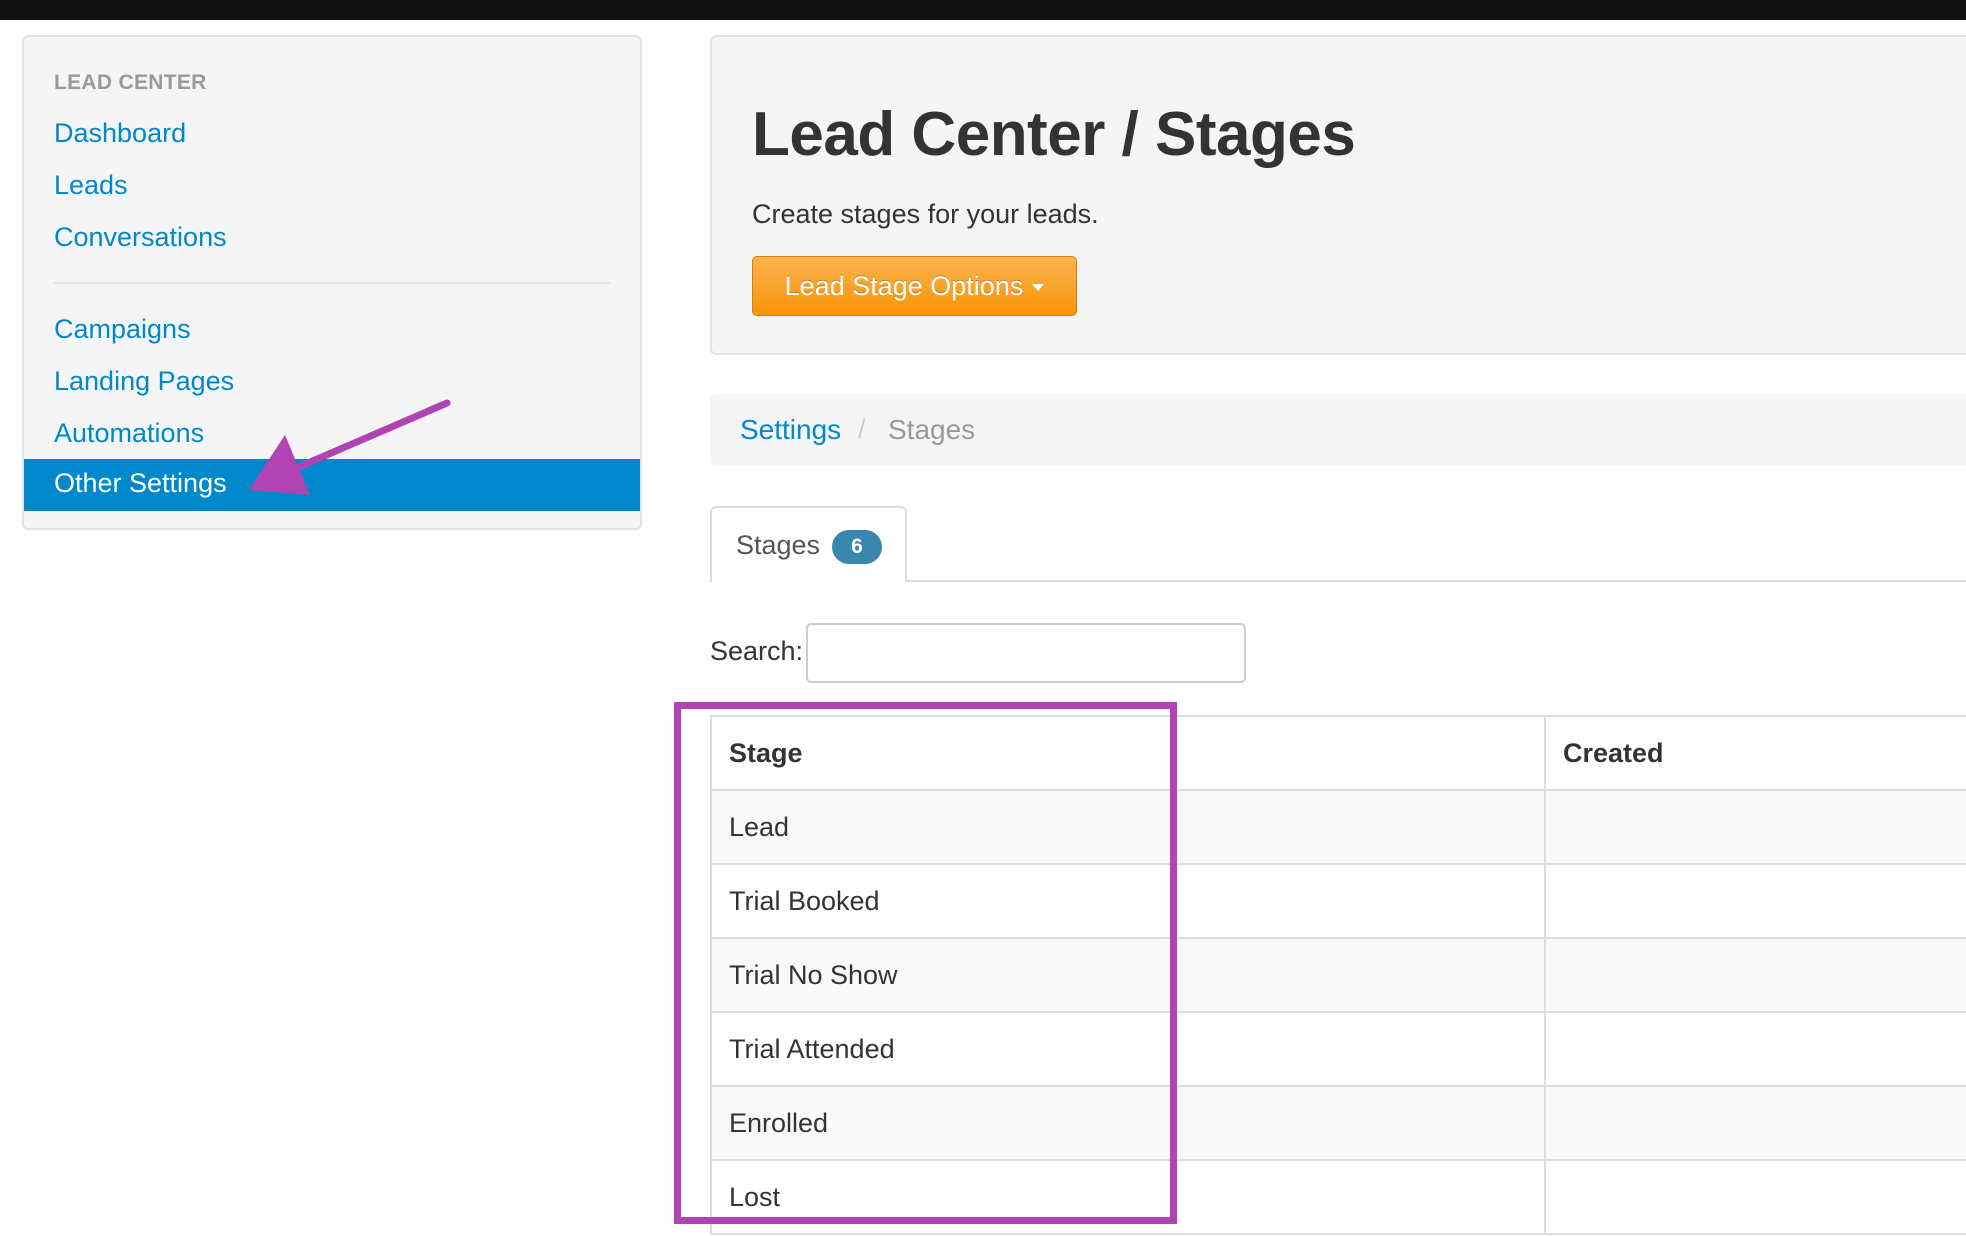  I want to click on stage-name-cell: Trial No Show, so click(1128, 975).